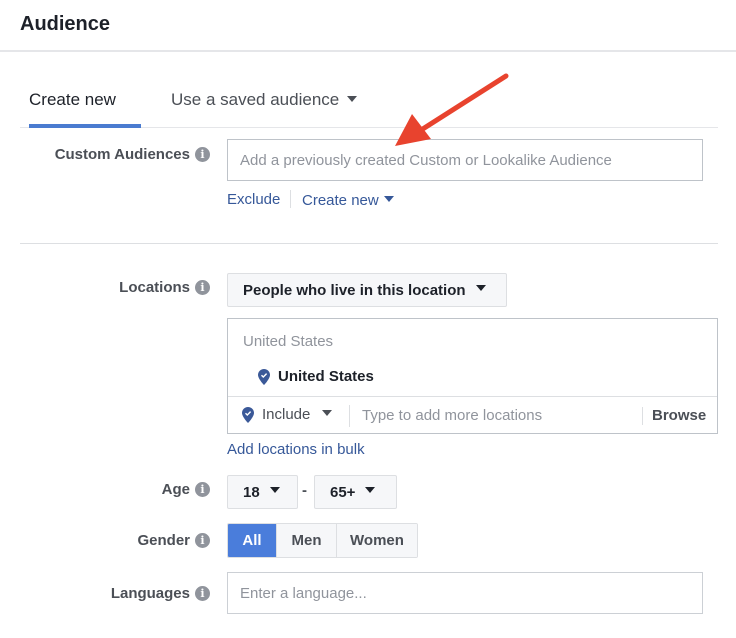 The width and height of the screenshot is (736, 638). I want to click on selected-location: United States, so click(316, 376).